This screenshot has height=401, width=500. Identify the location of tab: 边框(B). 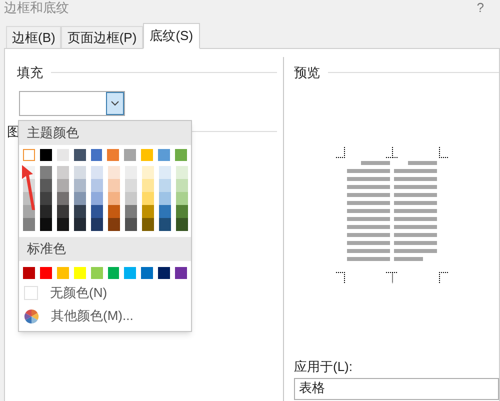
(34, 37).